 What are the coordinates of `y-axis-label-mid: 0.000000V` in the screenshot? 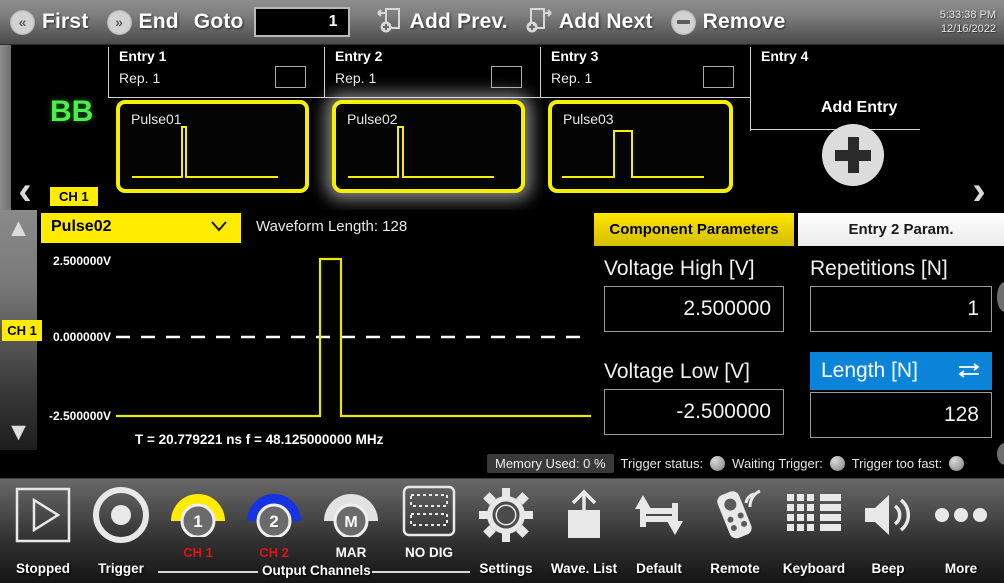 It's located at (82, 337).